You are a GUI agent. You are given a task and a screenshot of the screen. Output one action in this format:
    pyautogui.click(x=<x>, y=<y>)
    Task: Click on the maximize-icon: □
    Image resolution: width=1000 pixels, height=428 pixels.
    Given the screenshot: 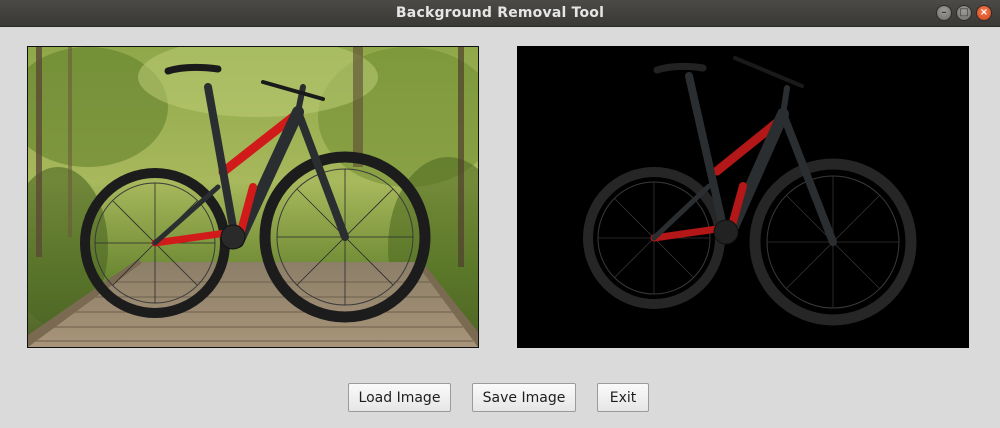 What is the action you would take?
    pyautogui.click(x=964, y=12)
    